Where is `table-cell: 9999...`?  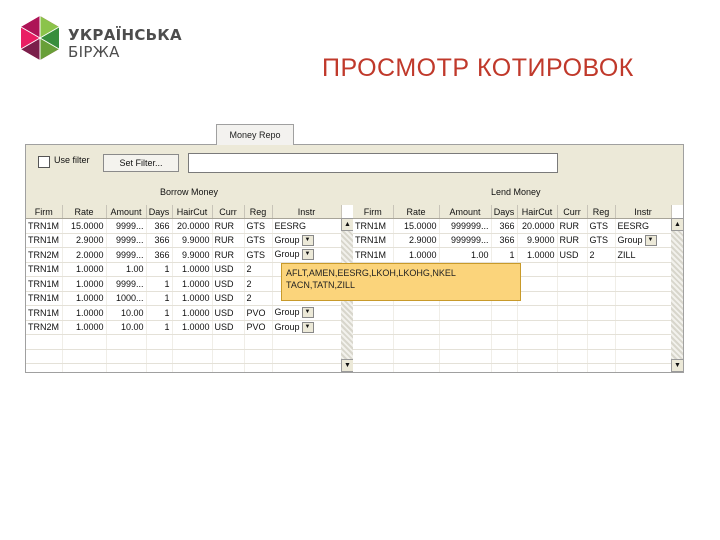 table-cell: 9999... is located at coordinates (126, 226).